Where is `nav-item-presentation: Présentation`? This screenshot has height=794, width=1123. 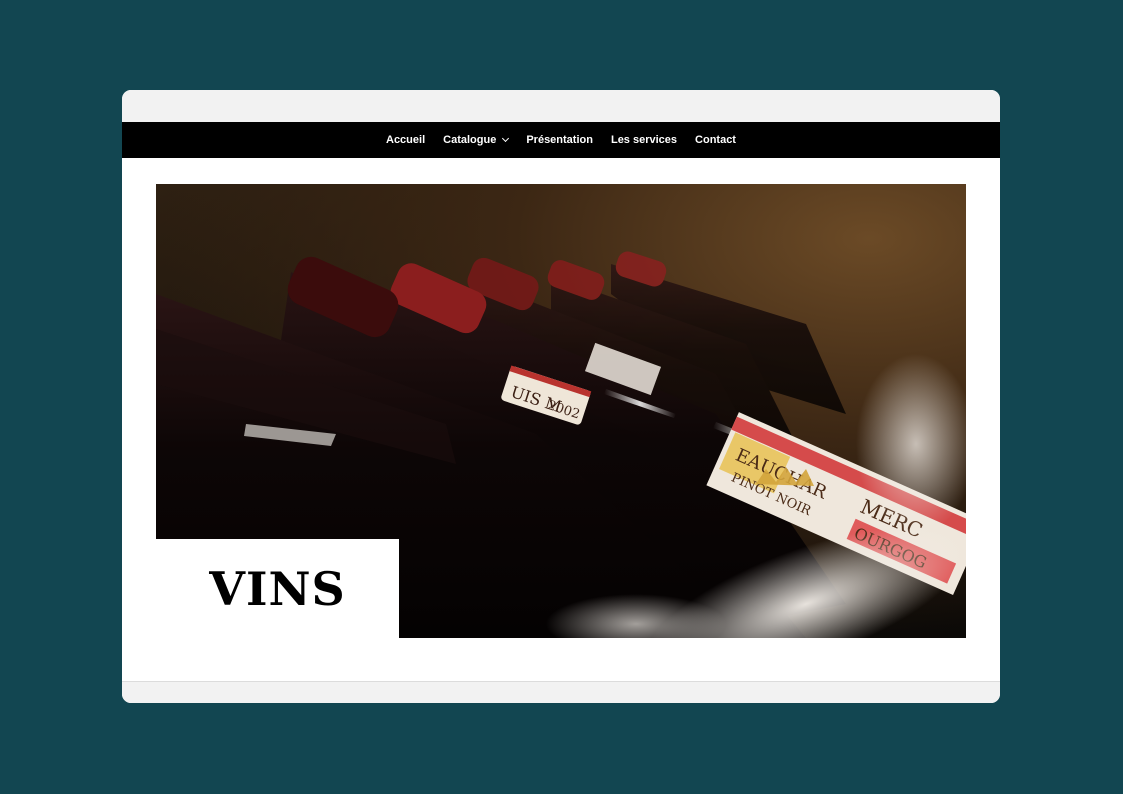
nav-item-presentation: Présentation is located at coordinates (559, 140).